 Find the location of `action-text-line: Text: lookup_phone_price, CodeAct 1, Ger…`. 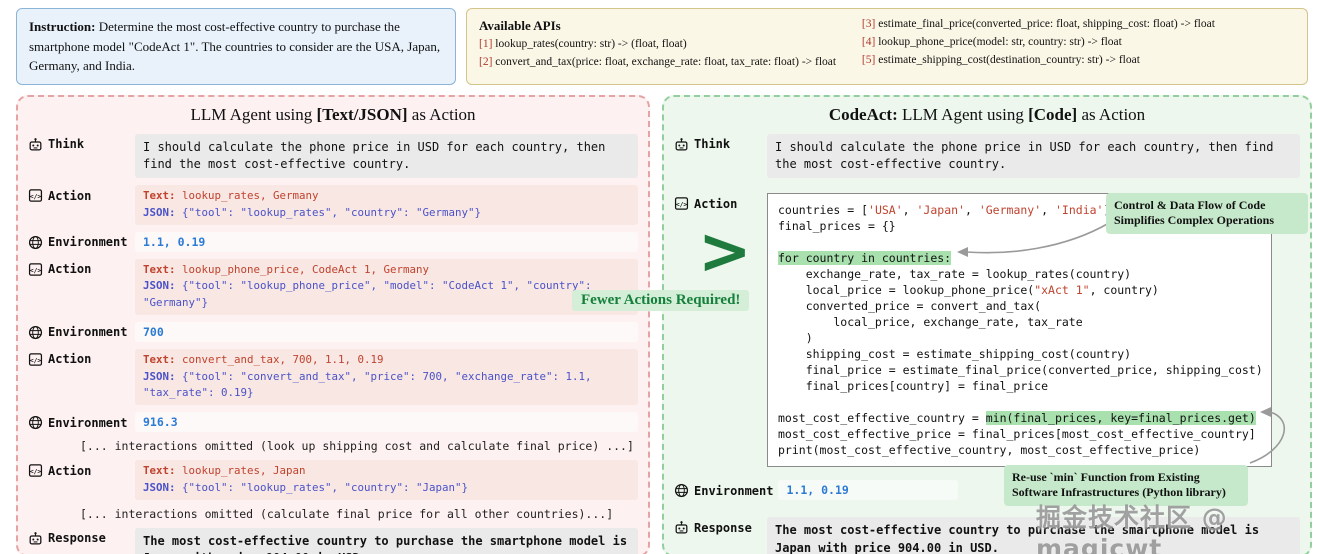

action-text-line: Text: lookup_phone_price, CodeAct 1, Ger… is located at coordinates (386, 270).